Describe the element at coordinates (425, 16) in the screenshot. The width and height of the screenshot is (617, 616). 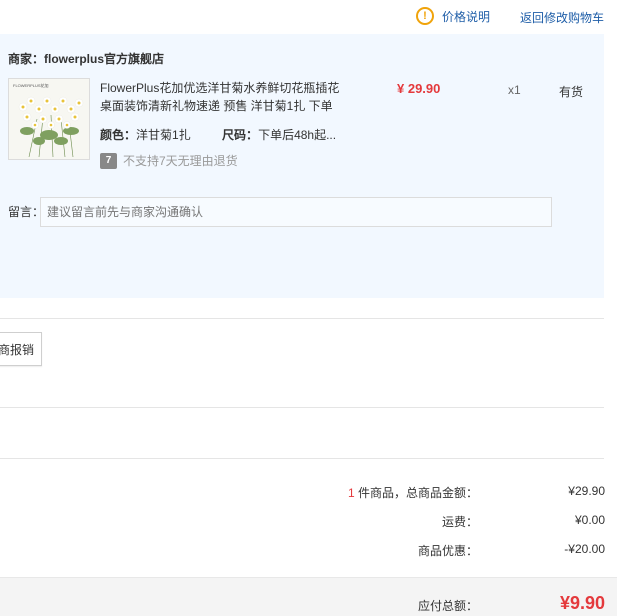
I see `info-icon: !` at that location.